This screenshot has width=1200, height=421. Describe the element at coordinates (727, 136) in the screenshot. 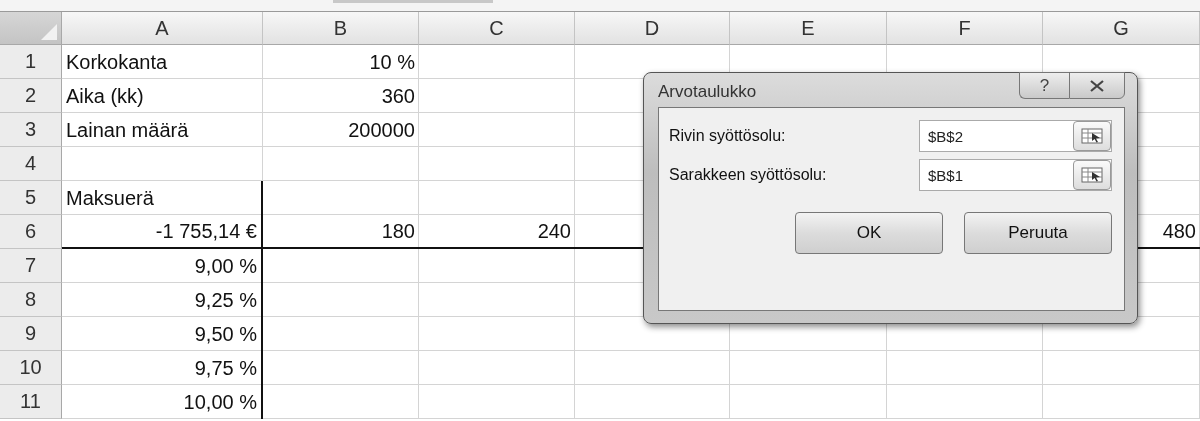

I see `field-label: Rivin syöttösolu:` at that location.